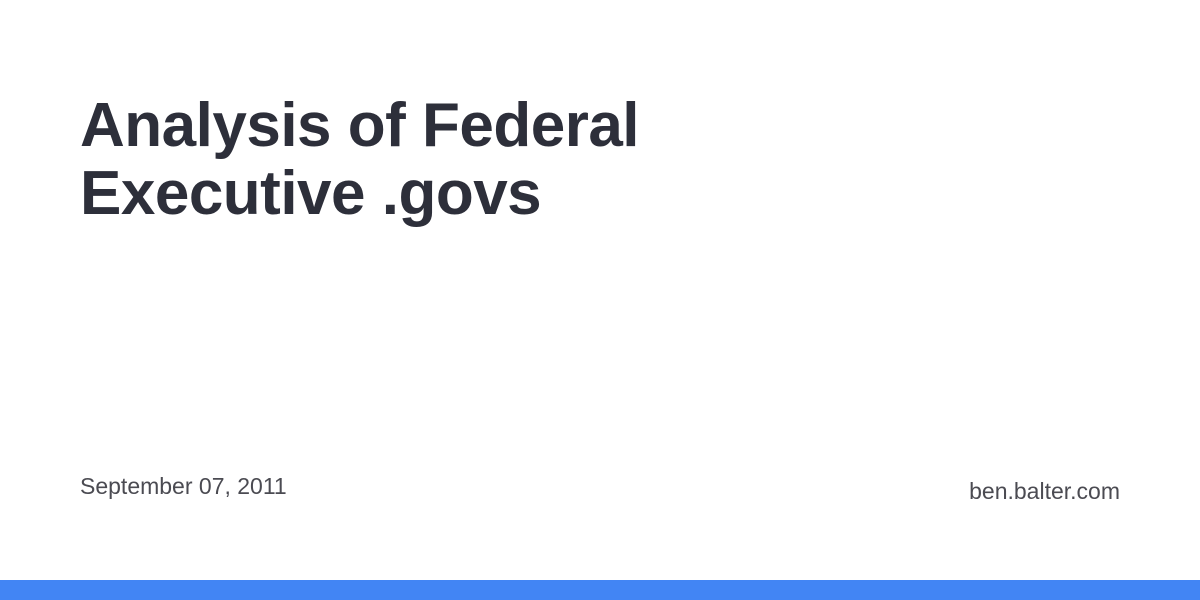 The width and height of the screenshot is (1200, 600). Describe the element at coordinates (360, 125) in the screenshot. I see `post-title-line-1: Analysis of Federal` at that location.